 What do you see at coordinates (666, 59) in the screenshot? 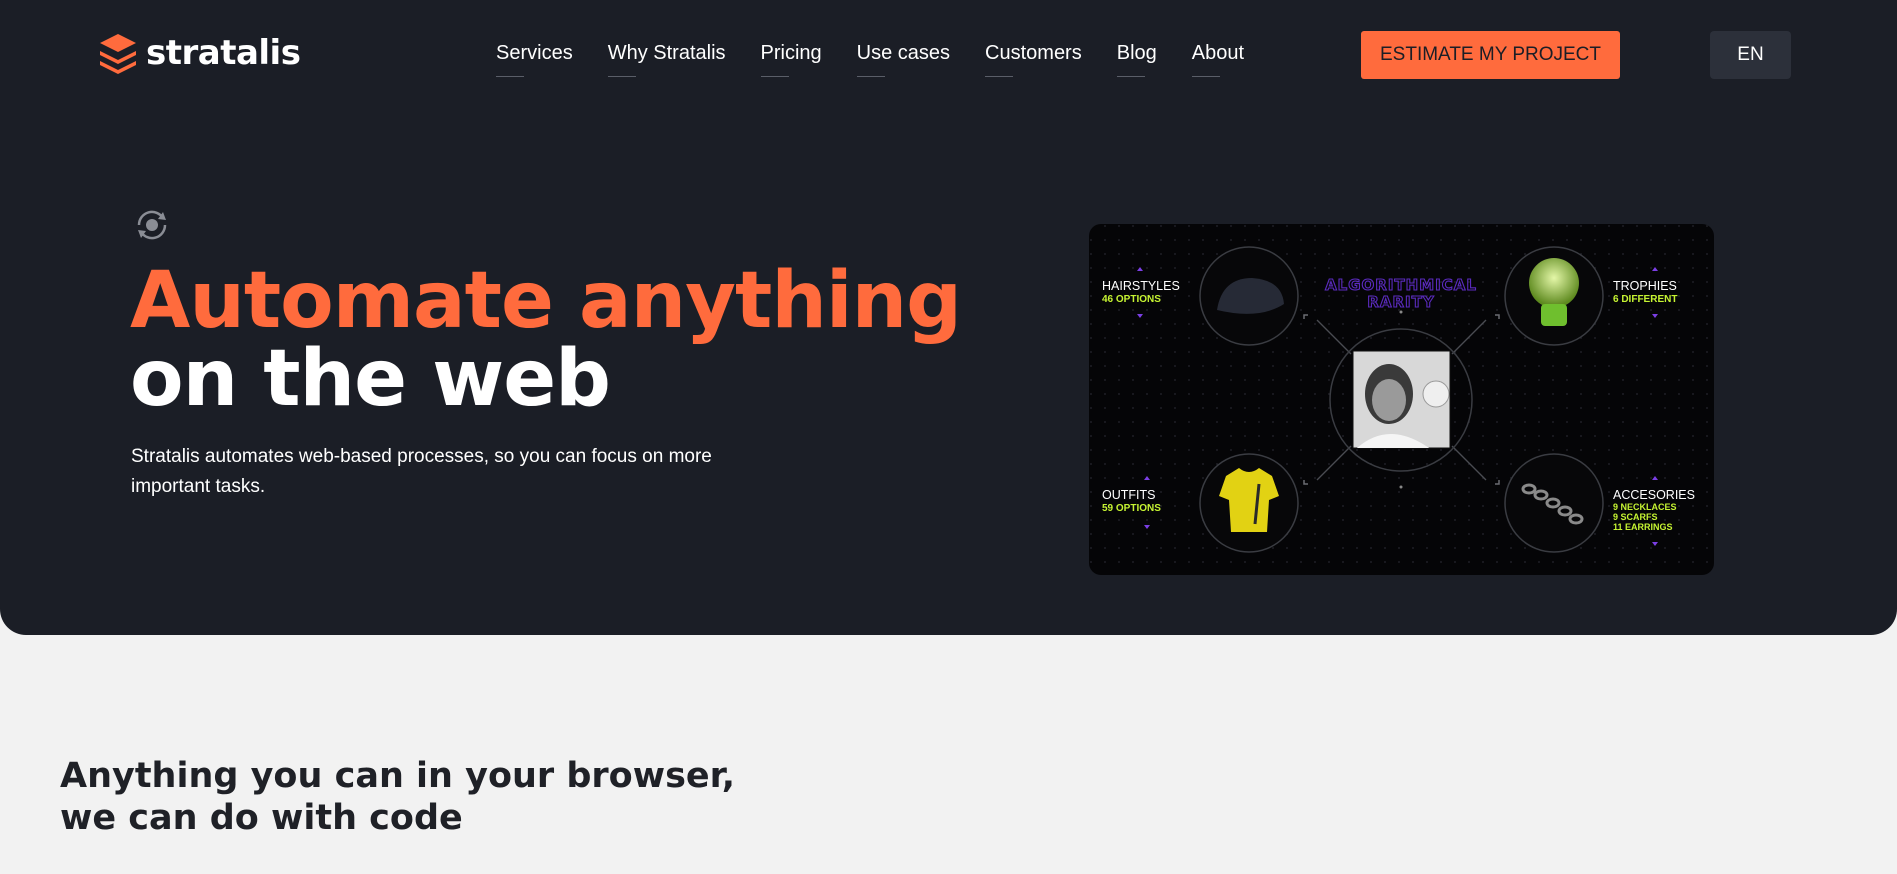
I see `nav-why-stratalis: Why Stratalis` at bounding box center [666, 59].